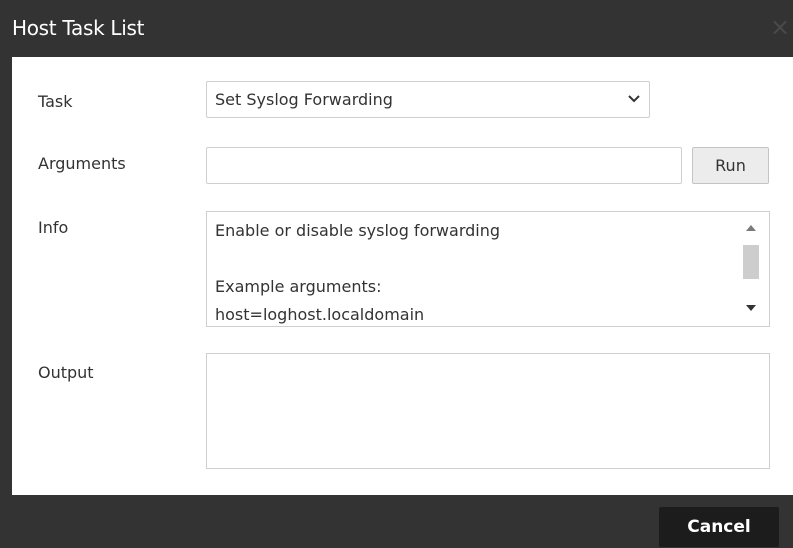  What do you see at coordinates (396, 28) in the screenshot?
I see `dialog-titlebar: Host Task List ×` at bounding box center [396, 28].